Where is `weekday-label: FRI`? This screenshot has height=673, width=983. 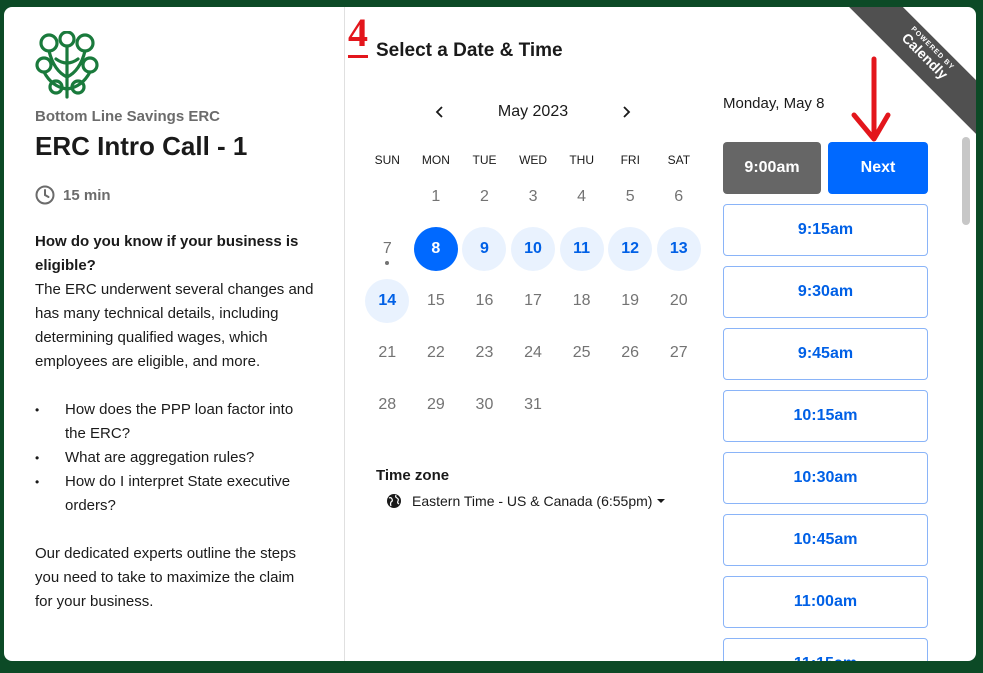
weekday-label: FRI is located at coordinates (630, 160).